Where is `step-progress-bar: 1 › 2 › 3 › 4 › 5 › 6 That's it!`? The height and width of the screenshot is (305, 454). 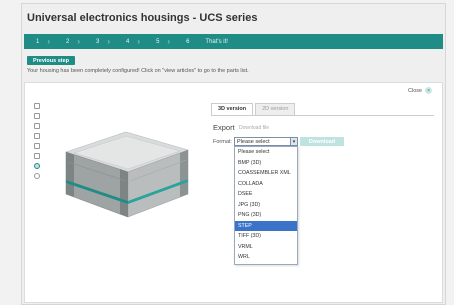 step-progress-bar: 1 › 2 › 3 › 4 › 5 › 6 That's it! is located at coordinates (233, 41).